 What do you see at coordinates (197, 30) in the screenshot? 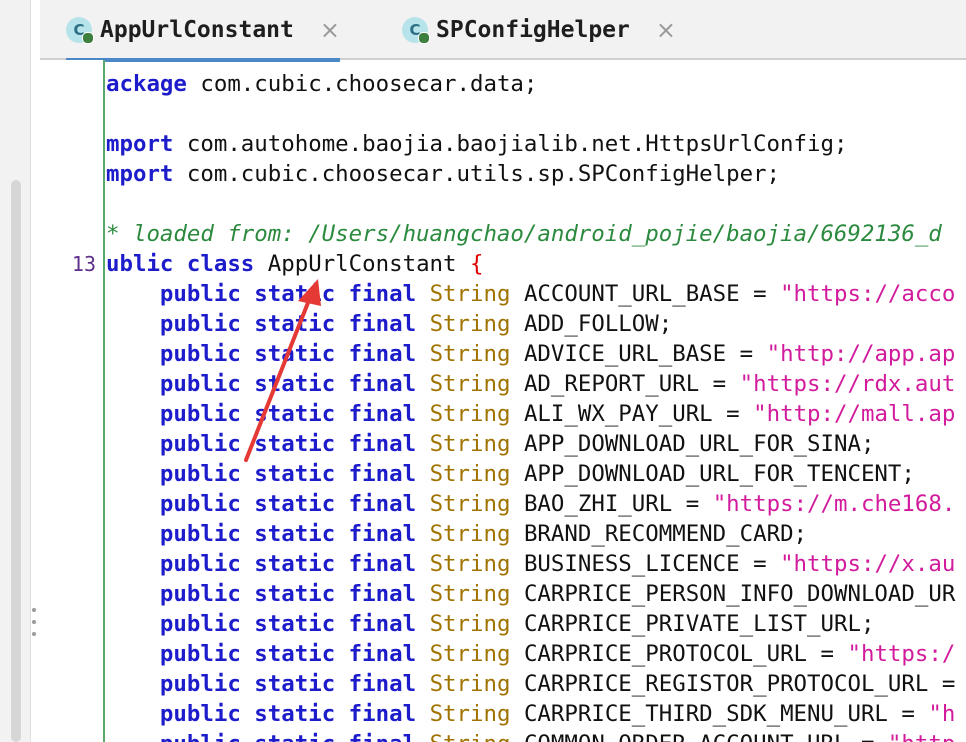
I see `tab-label: AppUrlConstant` at bounding box center [197, 30].